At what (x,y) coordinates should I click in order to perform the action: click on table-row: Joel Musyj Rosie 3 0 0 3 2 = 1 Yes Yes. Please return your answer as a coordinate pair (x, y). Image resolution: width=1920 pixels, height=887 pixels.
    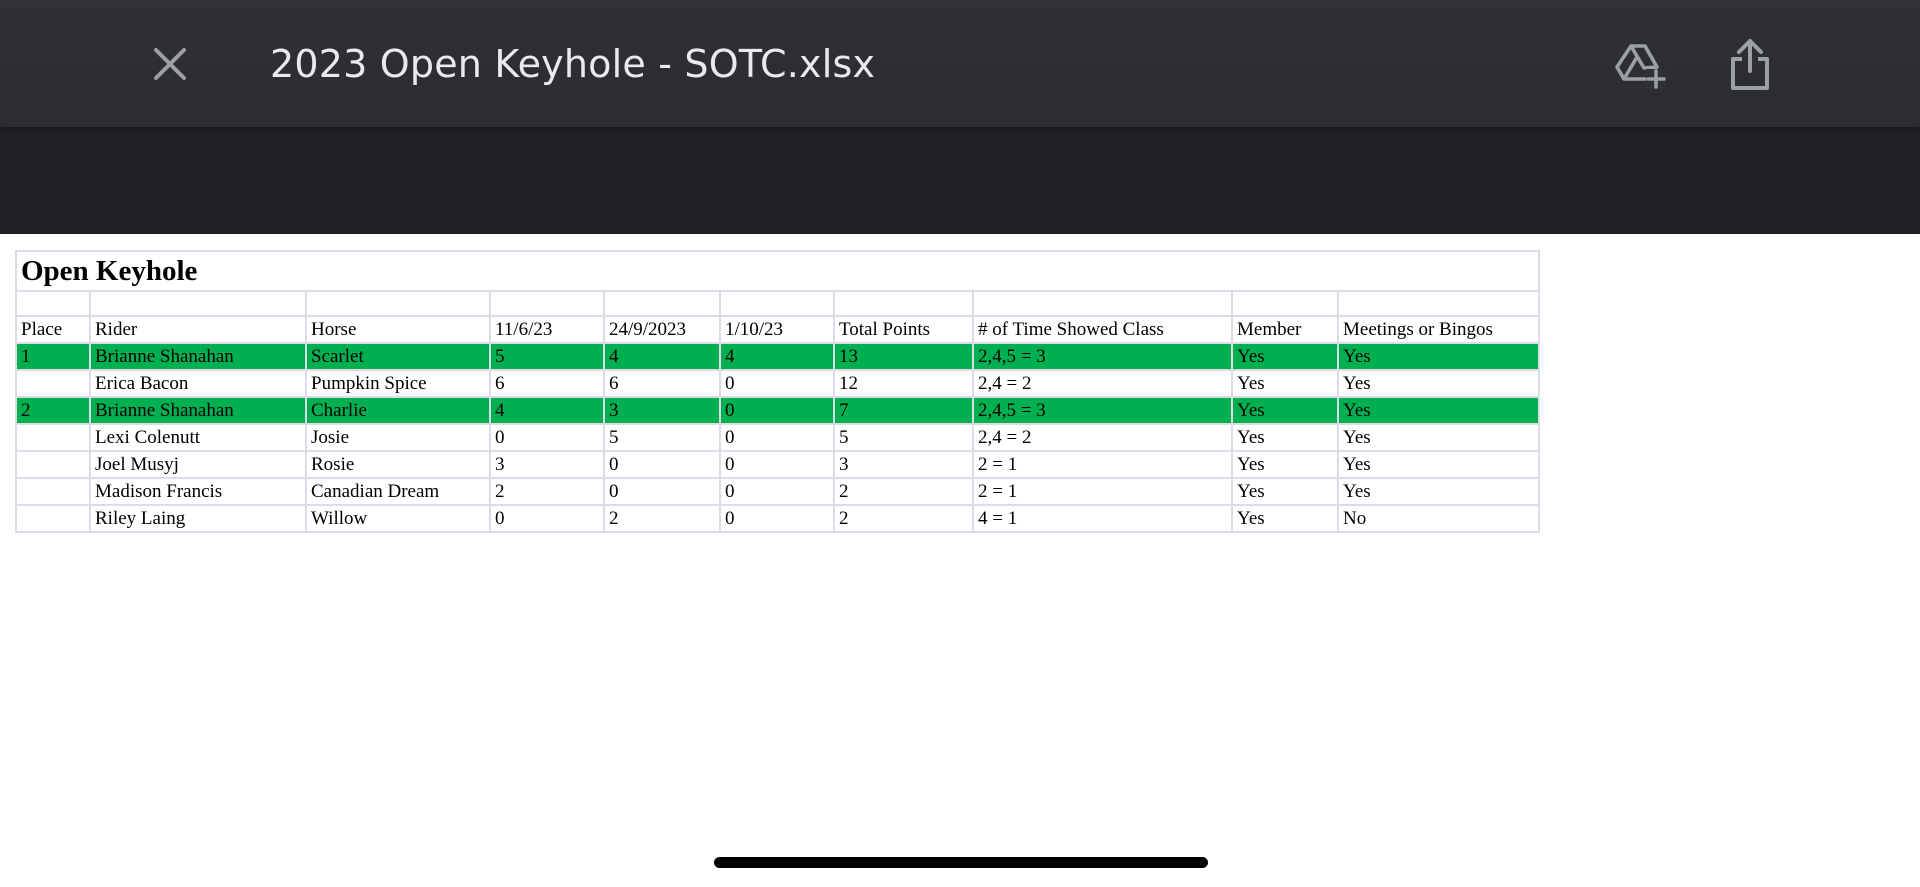
    Looking at the image, I should click on (777, 464).